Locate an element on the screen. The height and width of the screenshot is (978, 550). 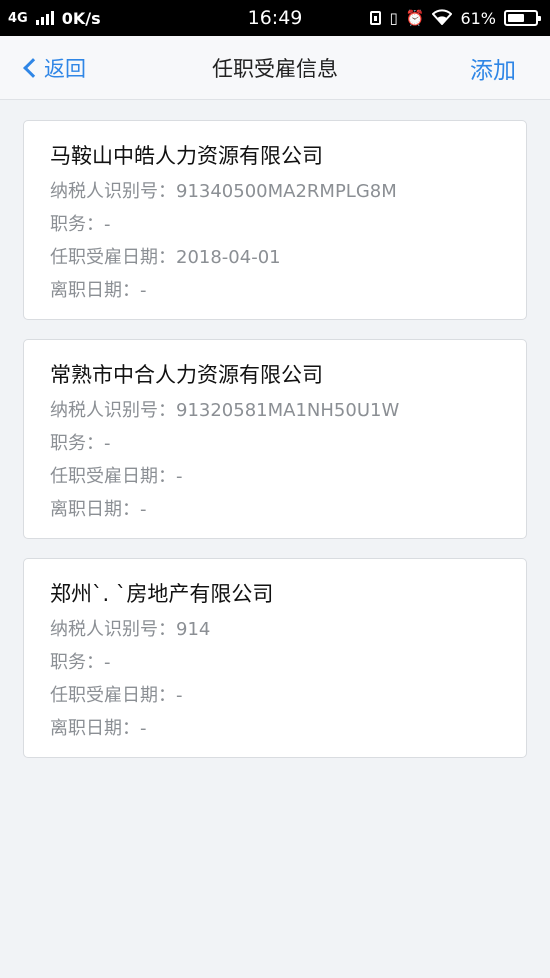
nav-bar: 返回 任职受雇信息 添加 is located at coordinates (275, 68).